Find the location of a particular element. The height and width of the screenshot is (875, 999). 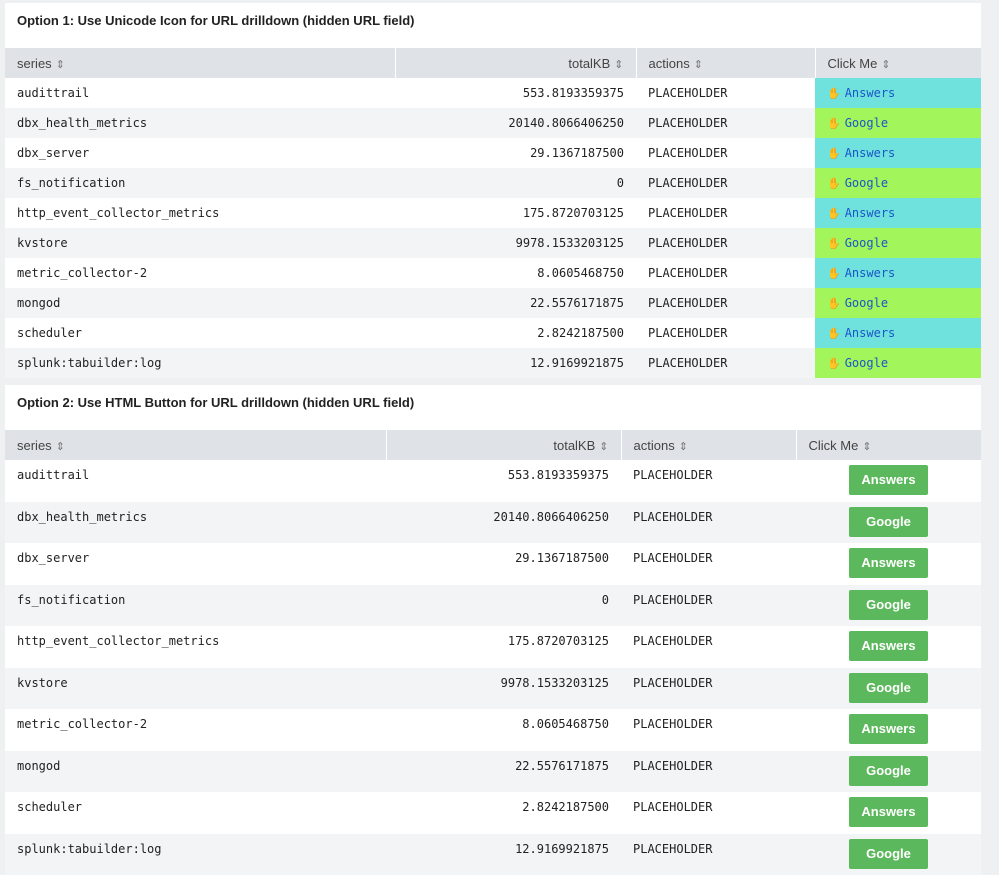

table-row: scheduler2.8242187500PLACEHOLDER✋Answers is located at coordinates (493, 333).